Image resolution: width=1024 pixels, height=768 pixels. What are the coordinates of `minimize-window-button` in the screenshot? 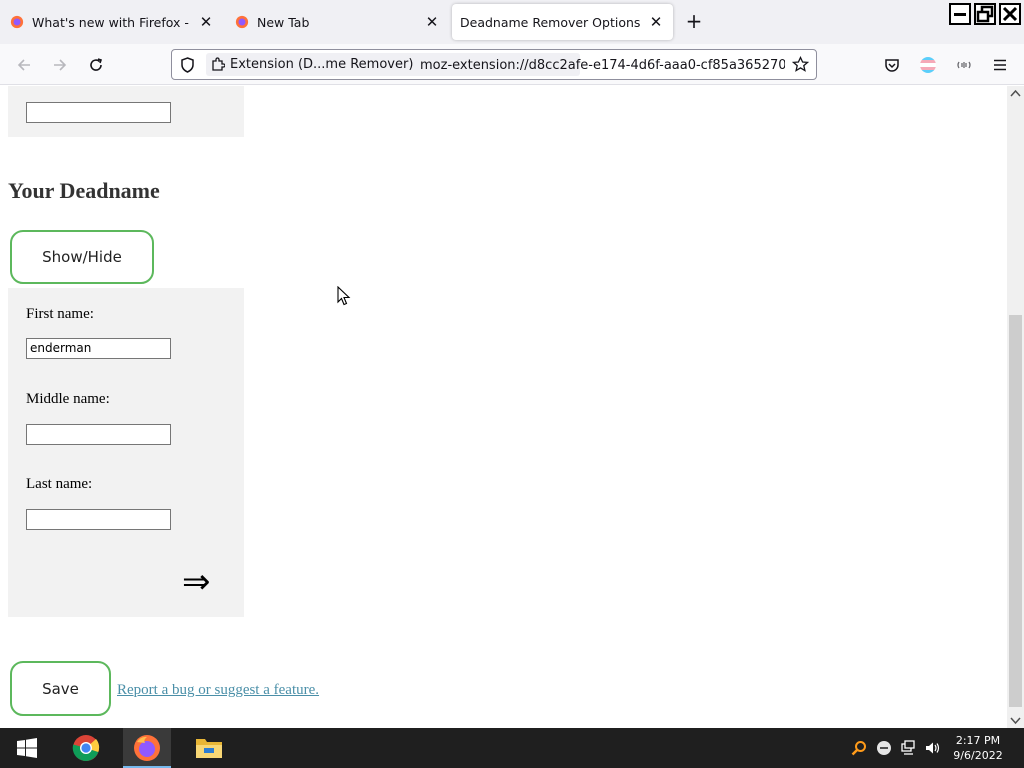 It's located at (960, 14).